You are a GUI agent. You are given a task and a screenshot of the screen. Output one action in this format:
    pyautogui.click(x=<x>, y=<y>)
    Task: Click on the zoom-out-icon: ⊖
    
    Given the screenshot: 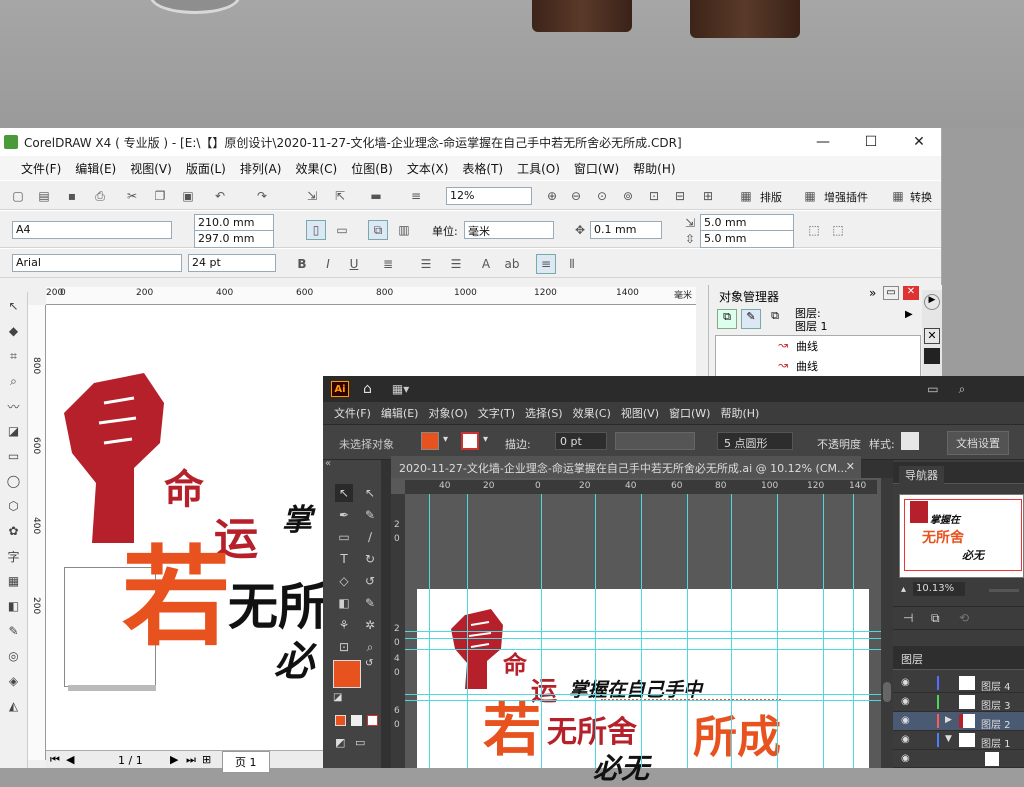 What is the action you would take?
    pyautogui.click(x=576, y=196)
    